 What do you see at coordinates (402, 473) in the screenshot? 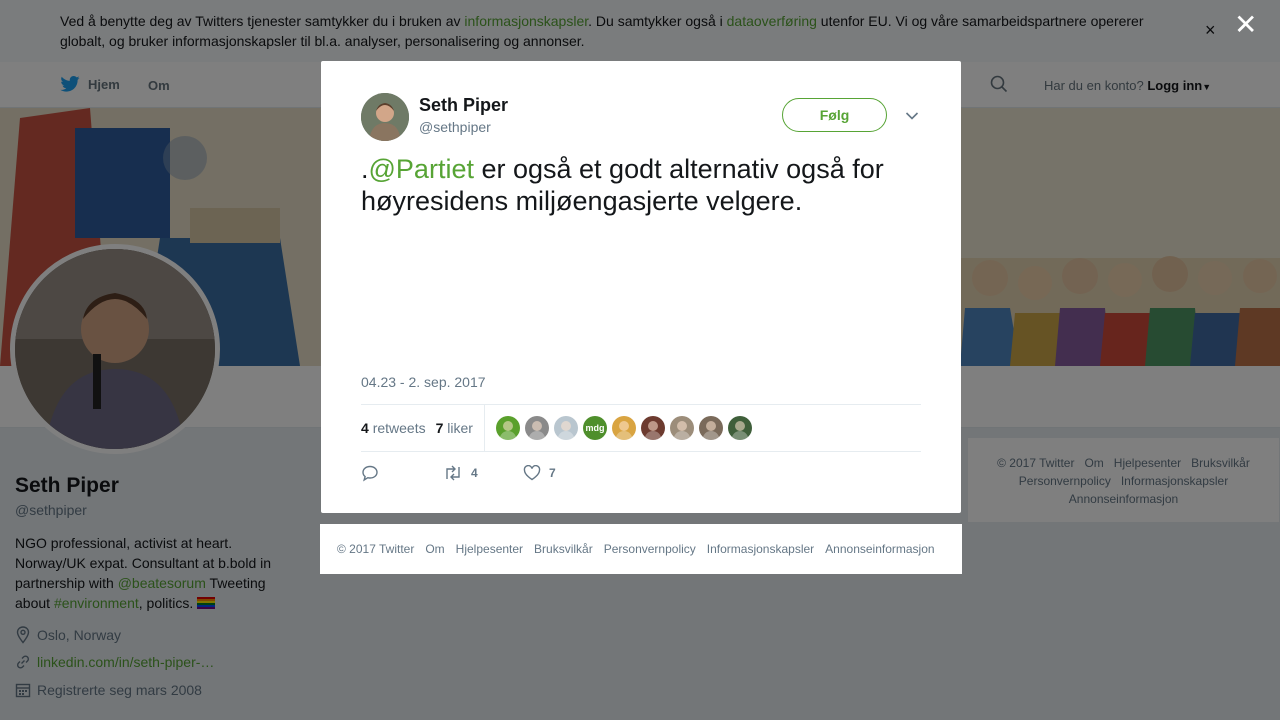
I see `reply-button` at bounding box center [402, 473].